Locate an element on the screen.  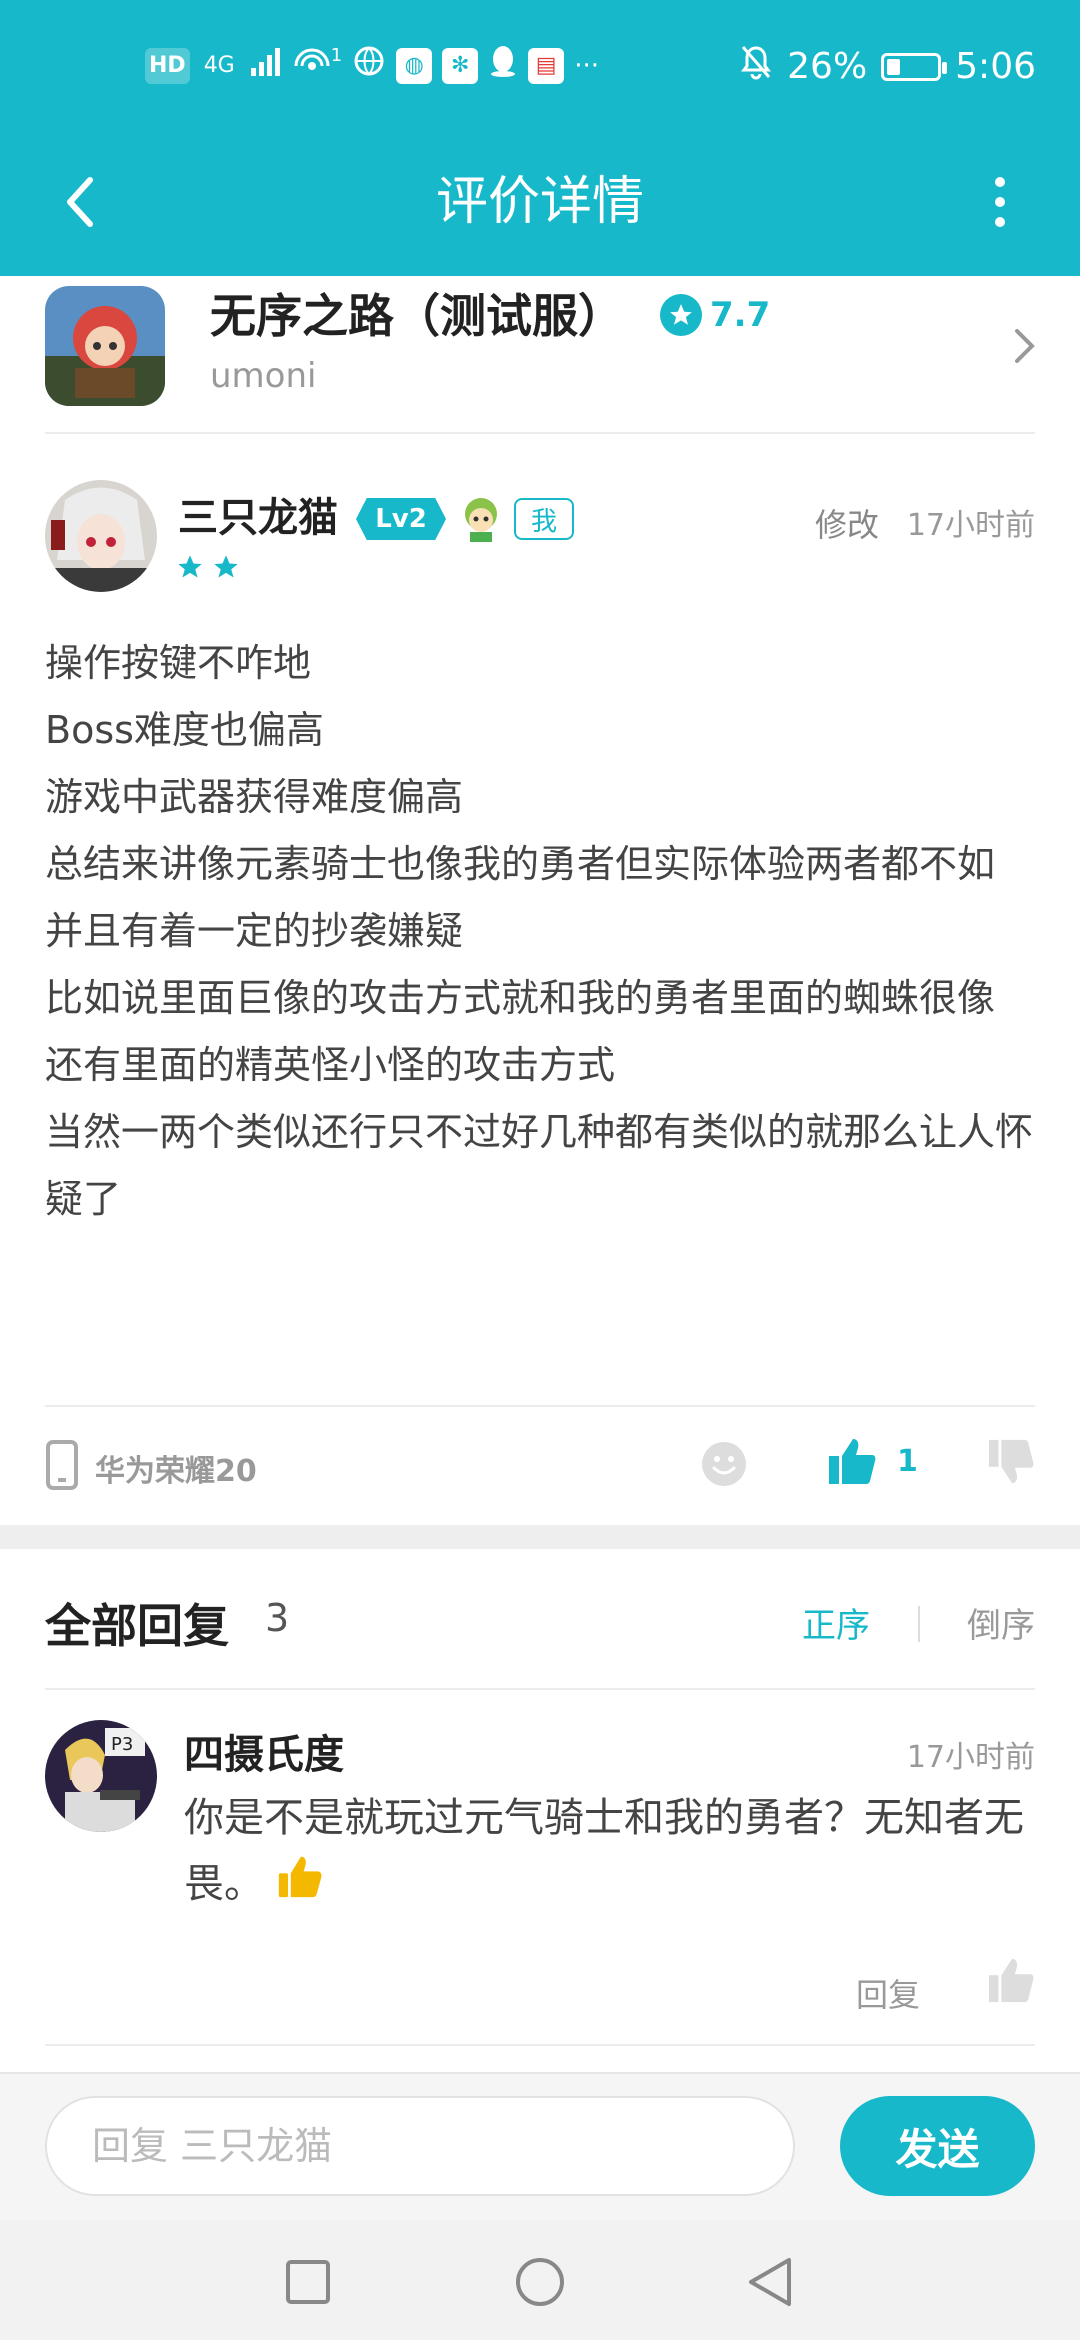
send-button: 发送 is located at coordinates (937, 2146).